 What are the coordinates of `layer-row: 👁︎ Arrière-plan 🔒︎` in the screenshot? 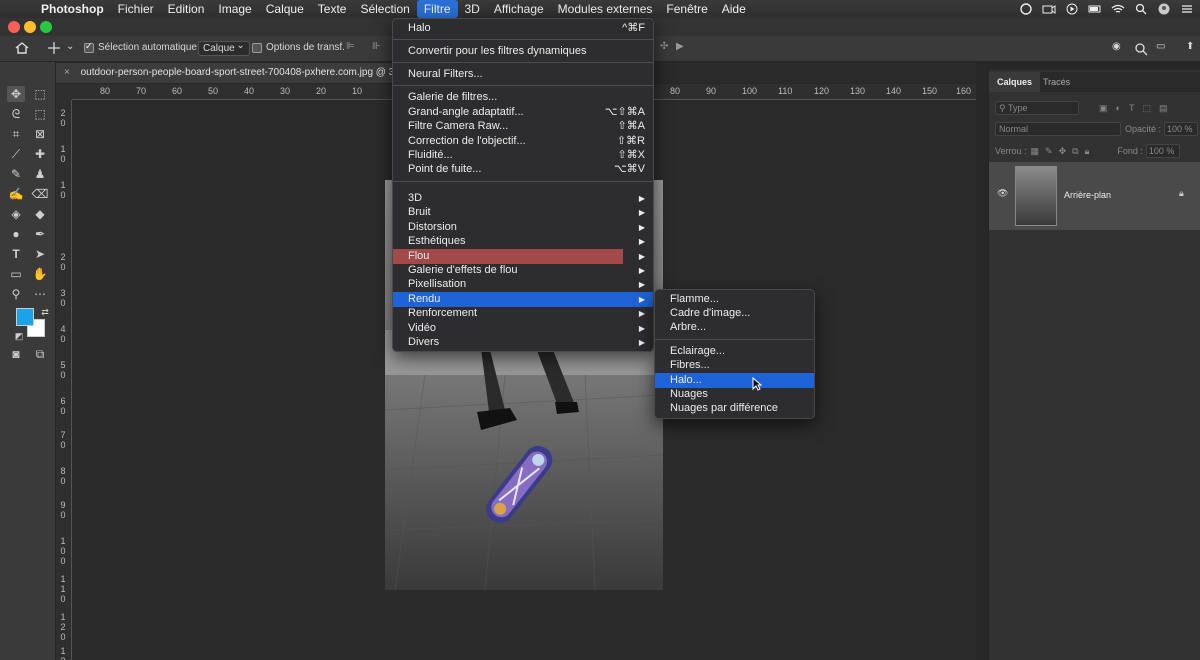 It's located at (1094, 196).